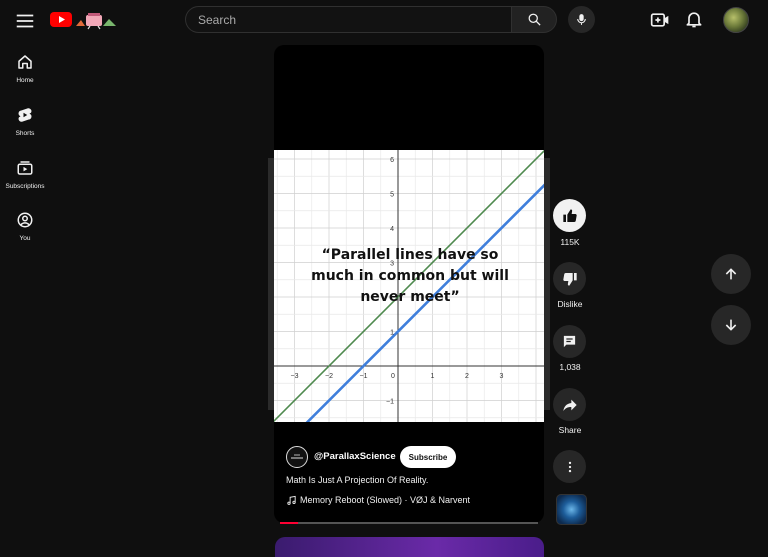 This screenshot has height=557, width=768. I want to click on microphone-icon, so click(581, 19).